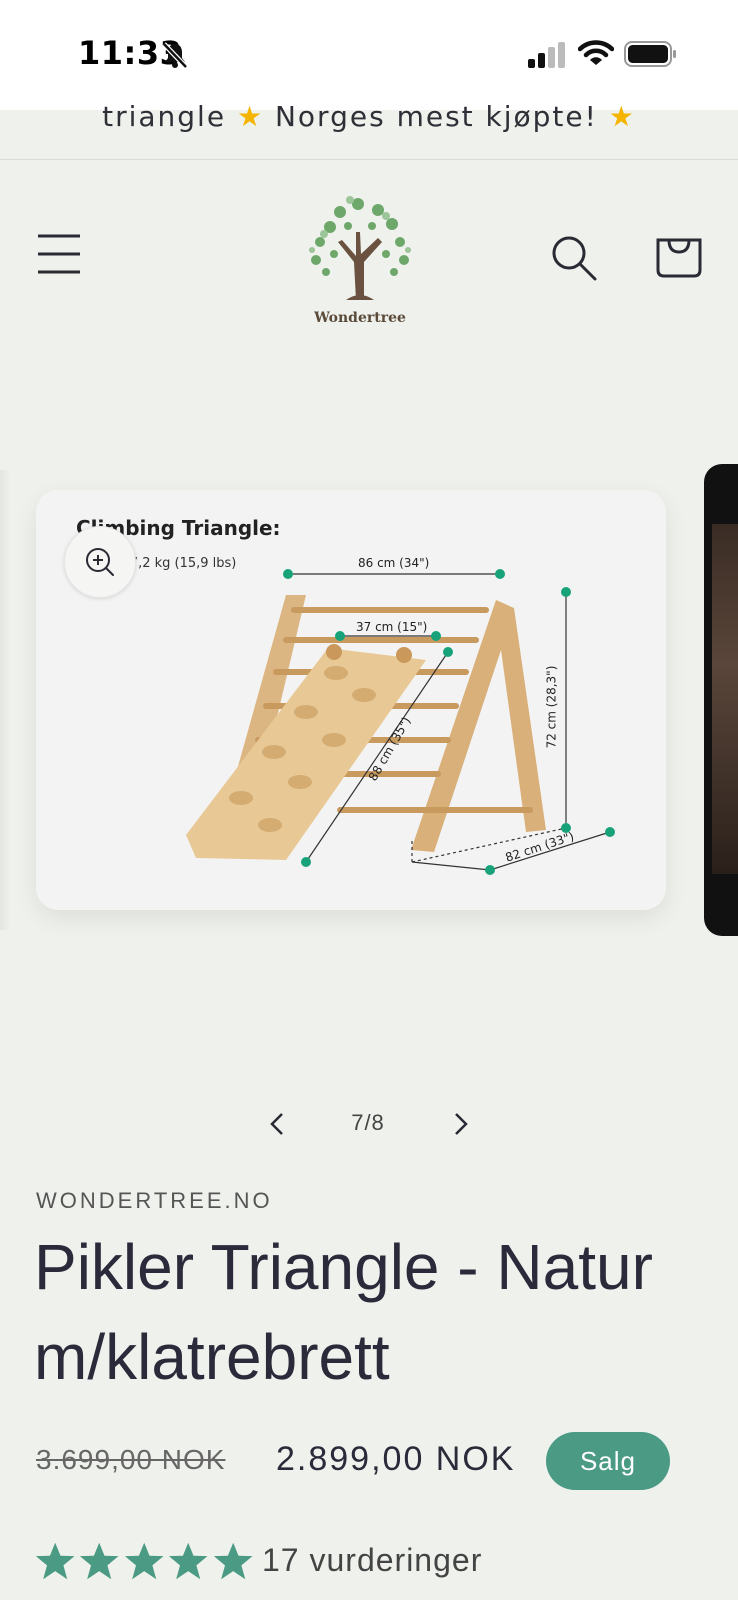 The width and height of the screenshot is (738, 1600). Describe the element at coordinates (164, 116) in the screenshot. I see `announcement-text-start: triangle` at that location.